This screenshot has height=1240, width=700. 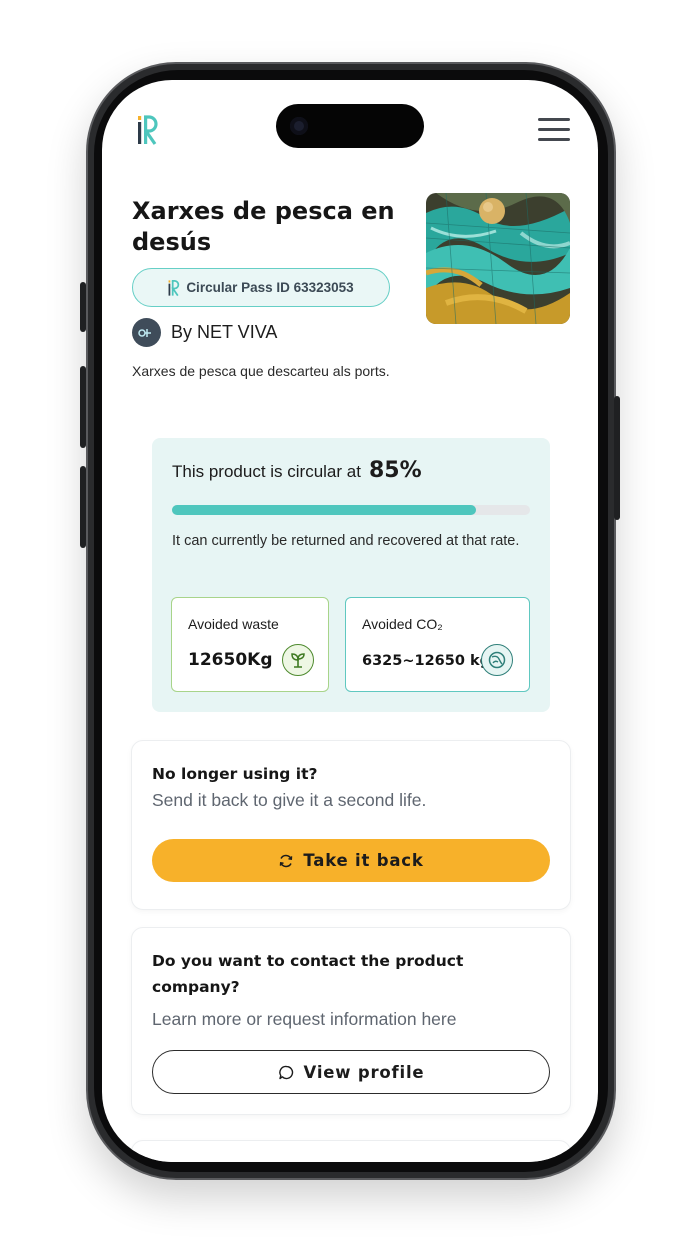 I want to click on take-back-title: No longer using it?, so click(x=235, y=774).